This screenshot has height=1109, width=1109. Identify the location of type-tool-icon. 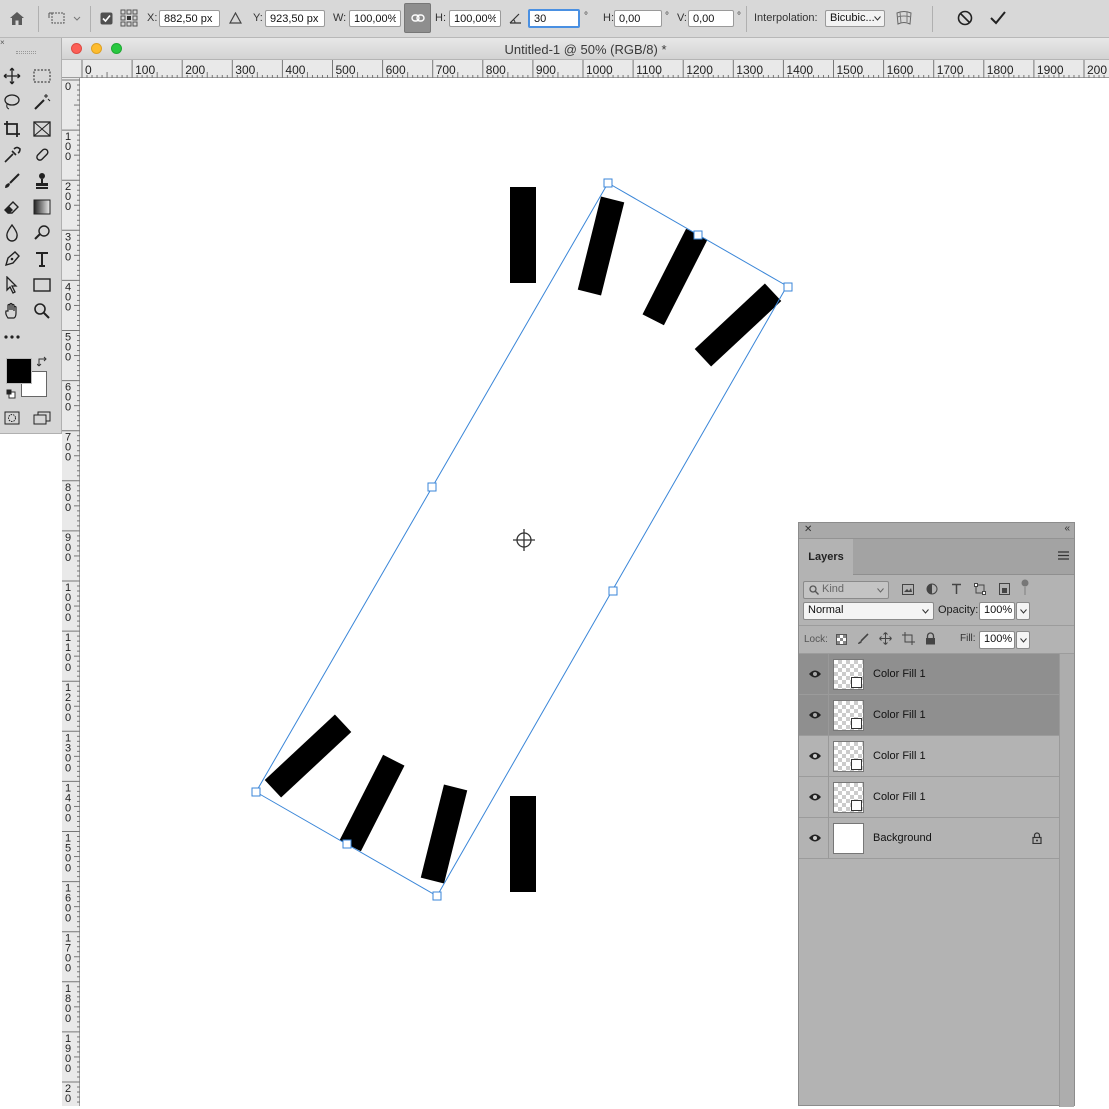
(42, 259).